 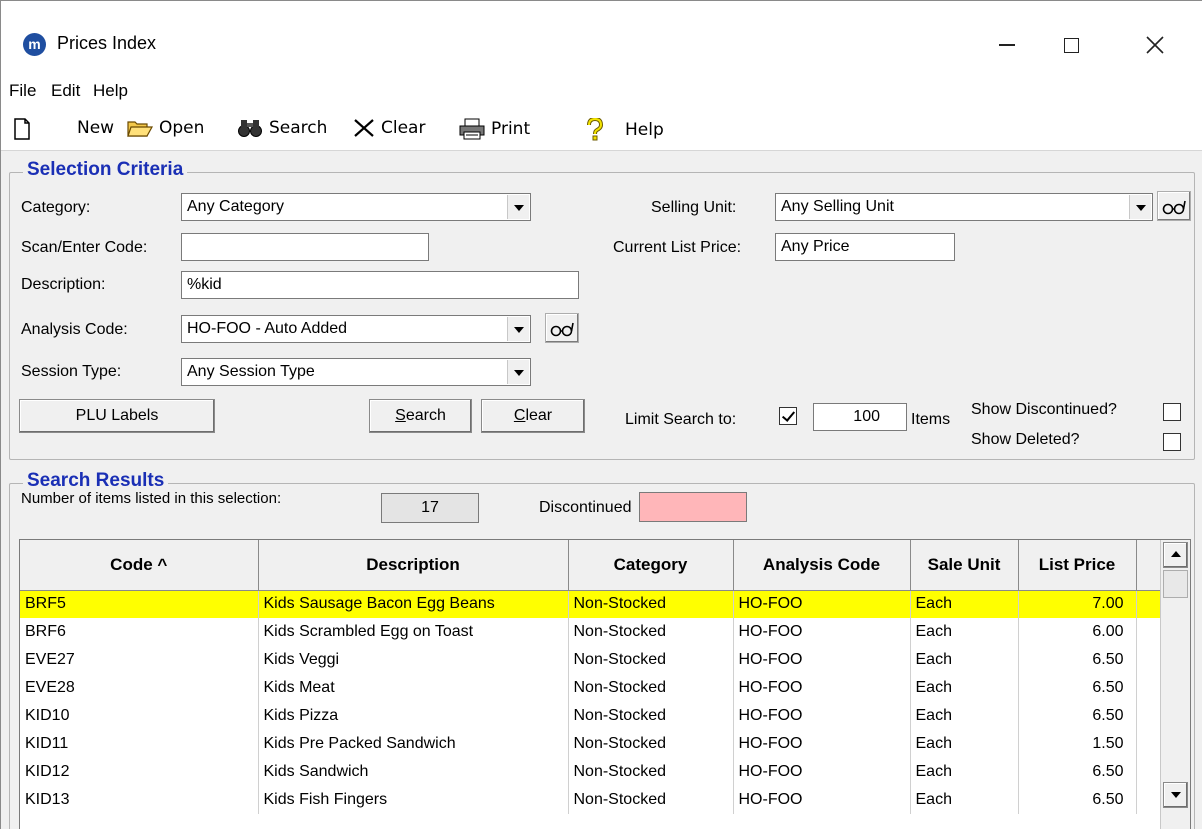 What do you see at coordinates (1172, 442) in the screenshot?
I see `show-deleted-checkbox` at bounding box center [1172, 442].